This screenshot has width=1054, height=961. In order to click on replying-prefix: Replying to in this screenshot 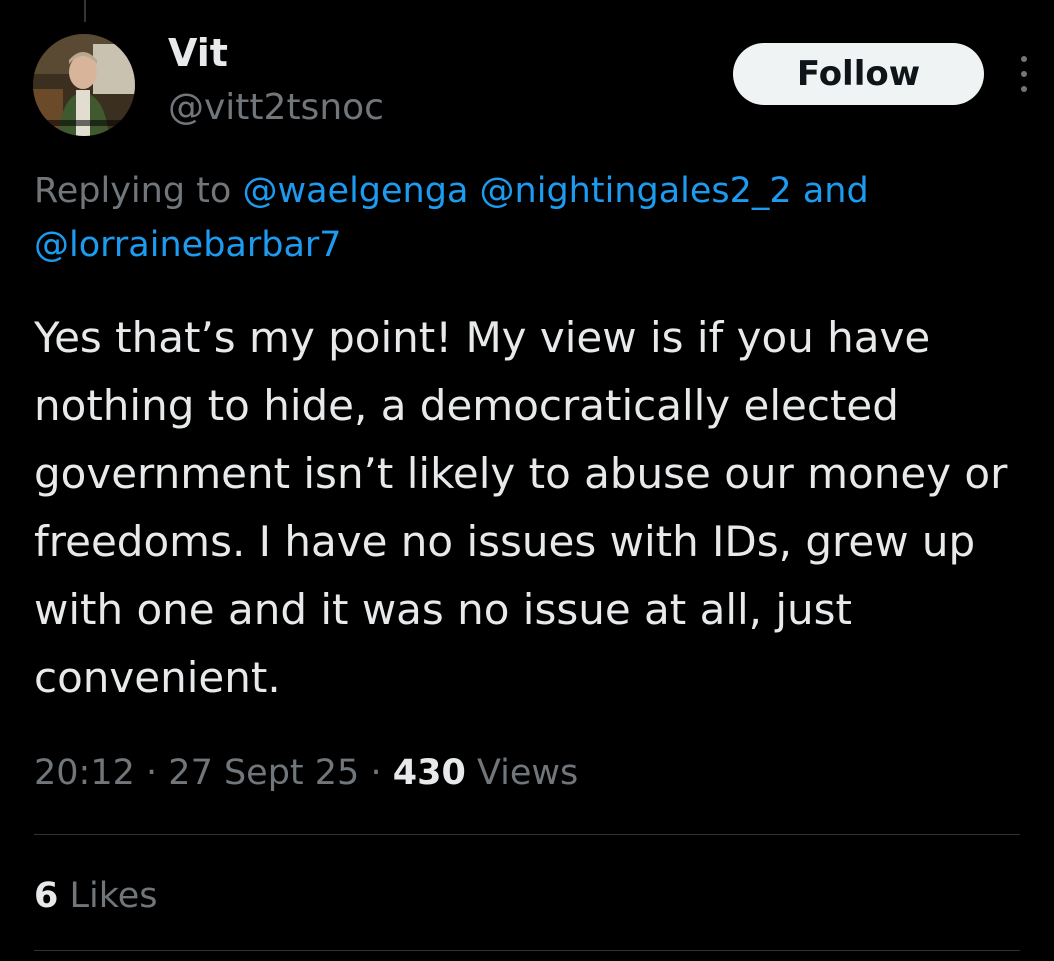, I will do `click(133, 191)`.